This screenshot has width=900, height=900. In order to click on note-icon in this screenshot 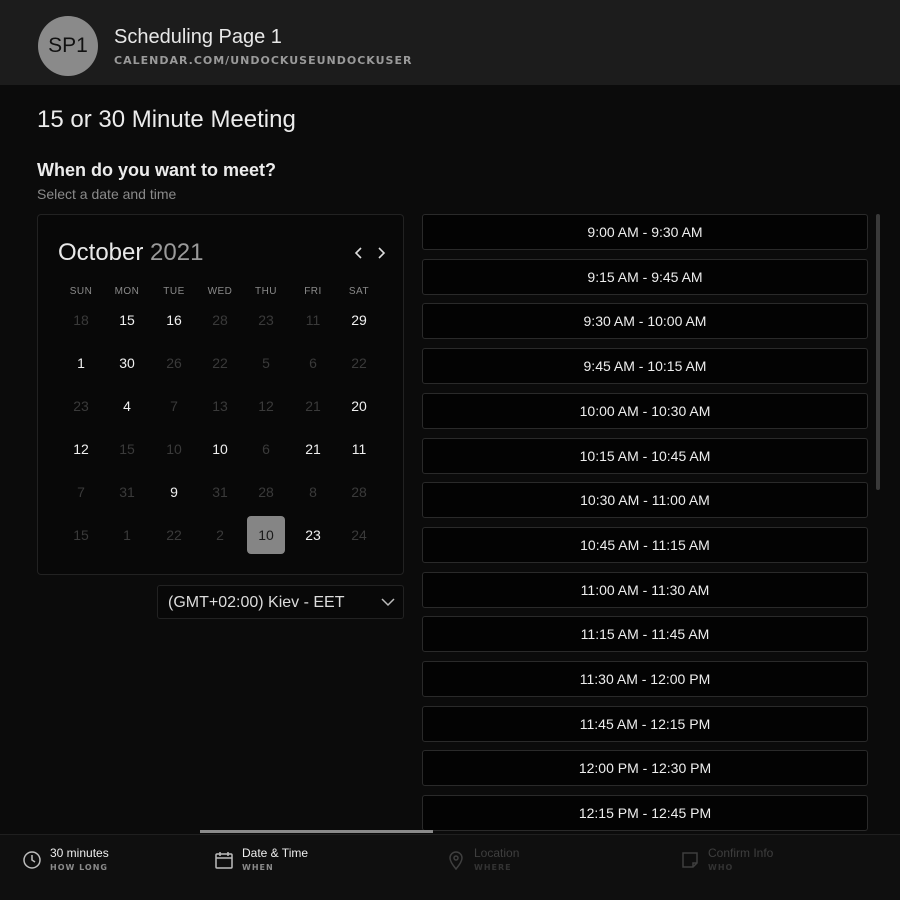, I will do `click(690, 860)`.